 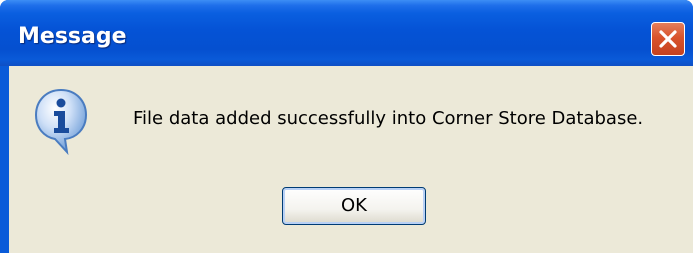 I want to click on close-button, so click(x=668, y=39).